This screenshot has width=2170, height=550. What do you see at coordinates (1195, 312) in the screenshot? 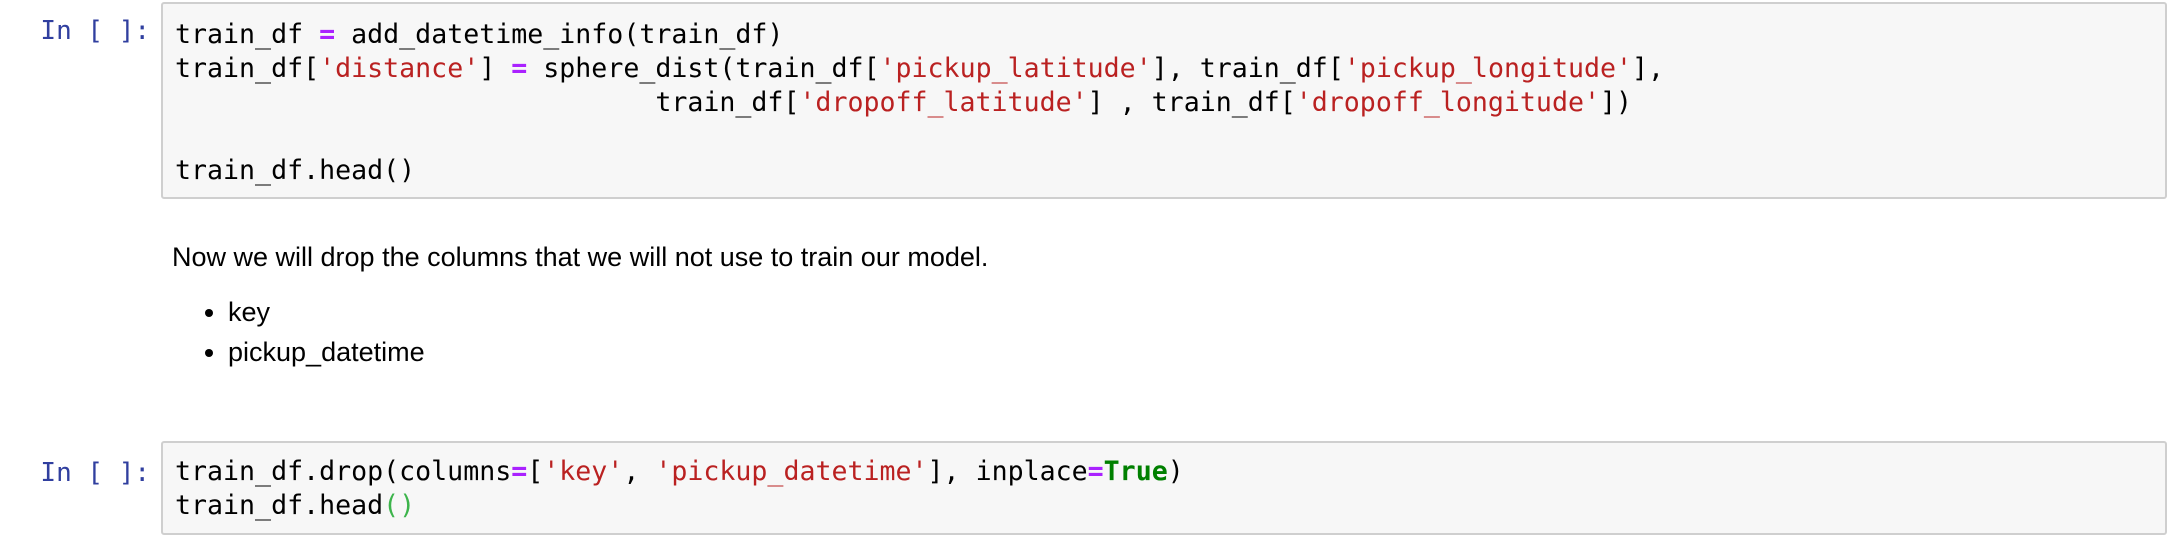
I see `list-item: key` at bounding box center [1195, 312].